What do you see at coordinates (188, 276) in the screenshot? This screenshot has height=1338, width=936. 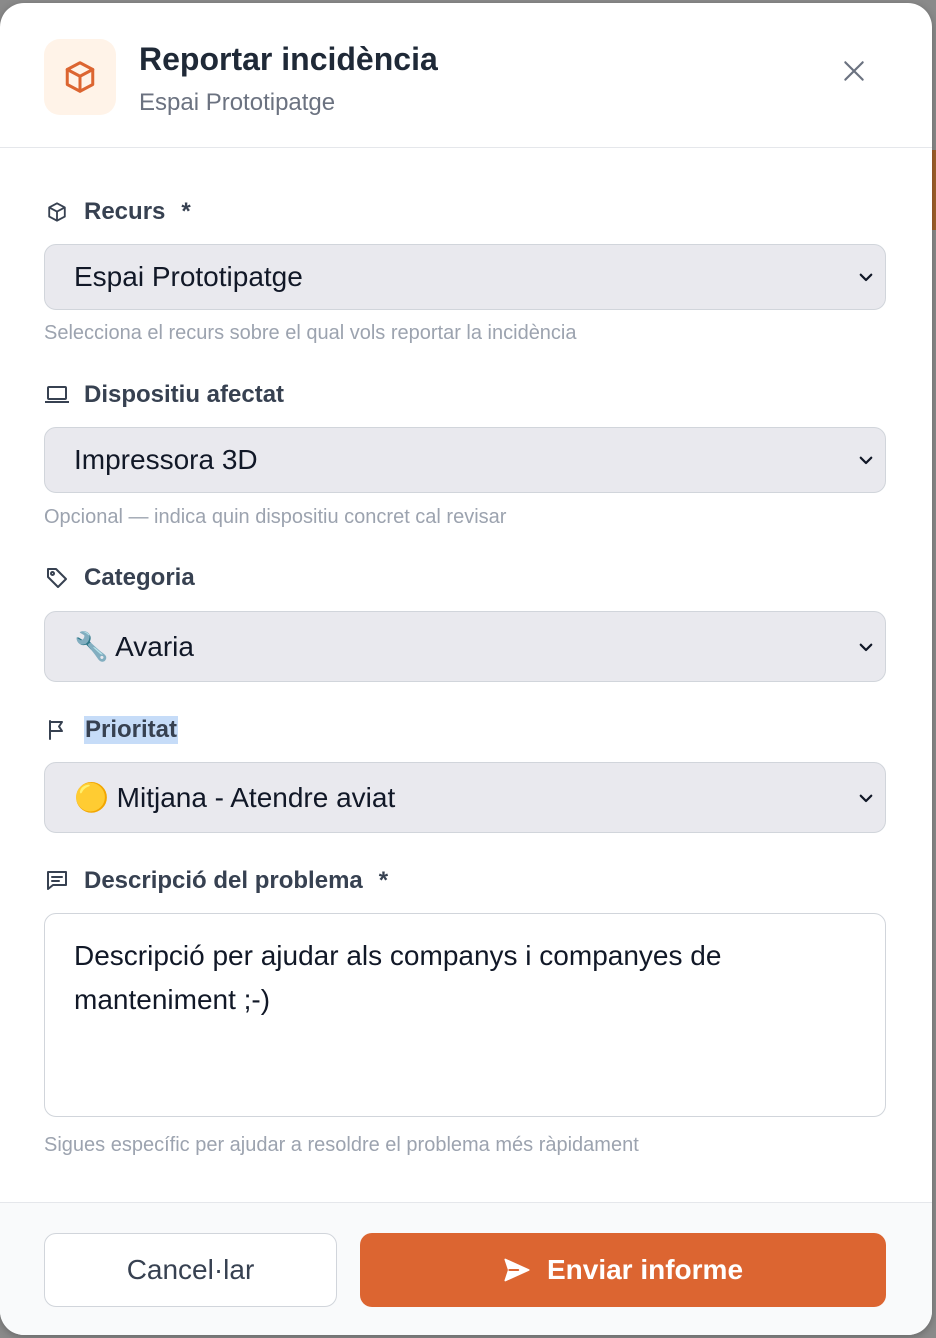 I see `resource-select-value: Espai Prototipatge` at bounding box center [188, 276].